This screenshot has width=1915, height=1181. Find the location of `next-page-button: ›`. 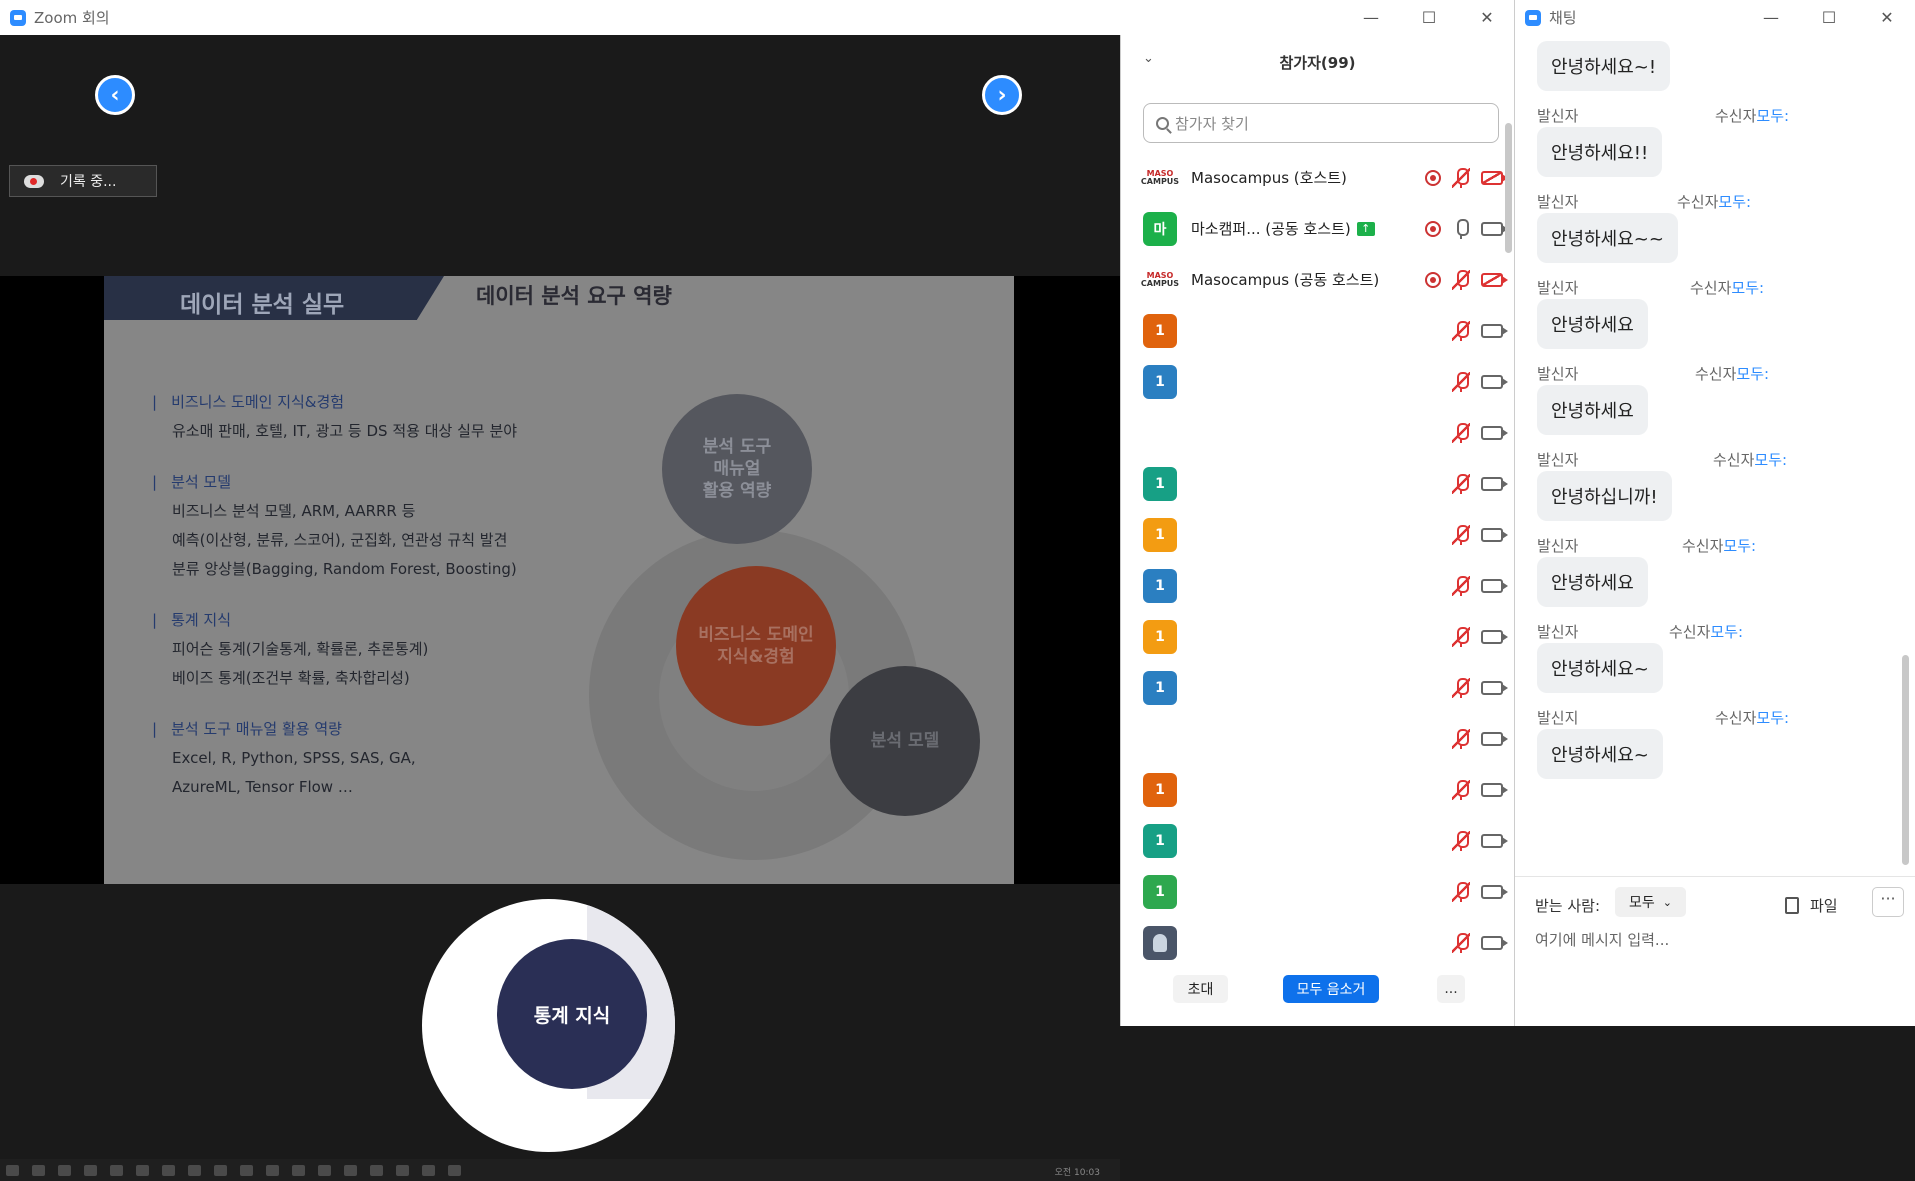

next-page-button: › is located at coordinates (1002, 95).